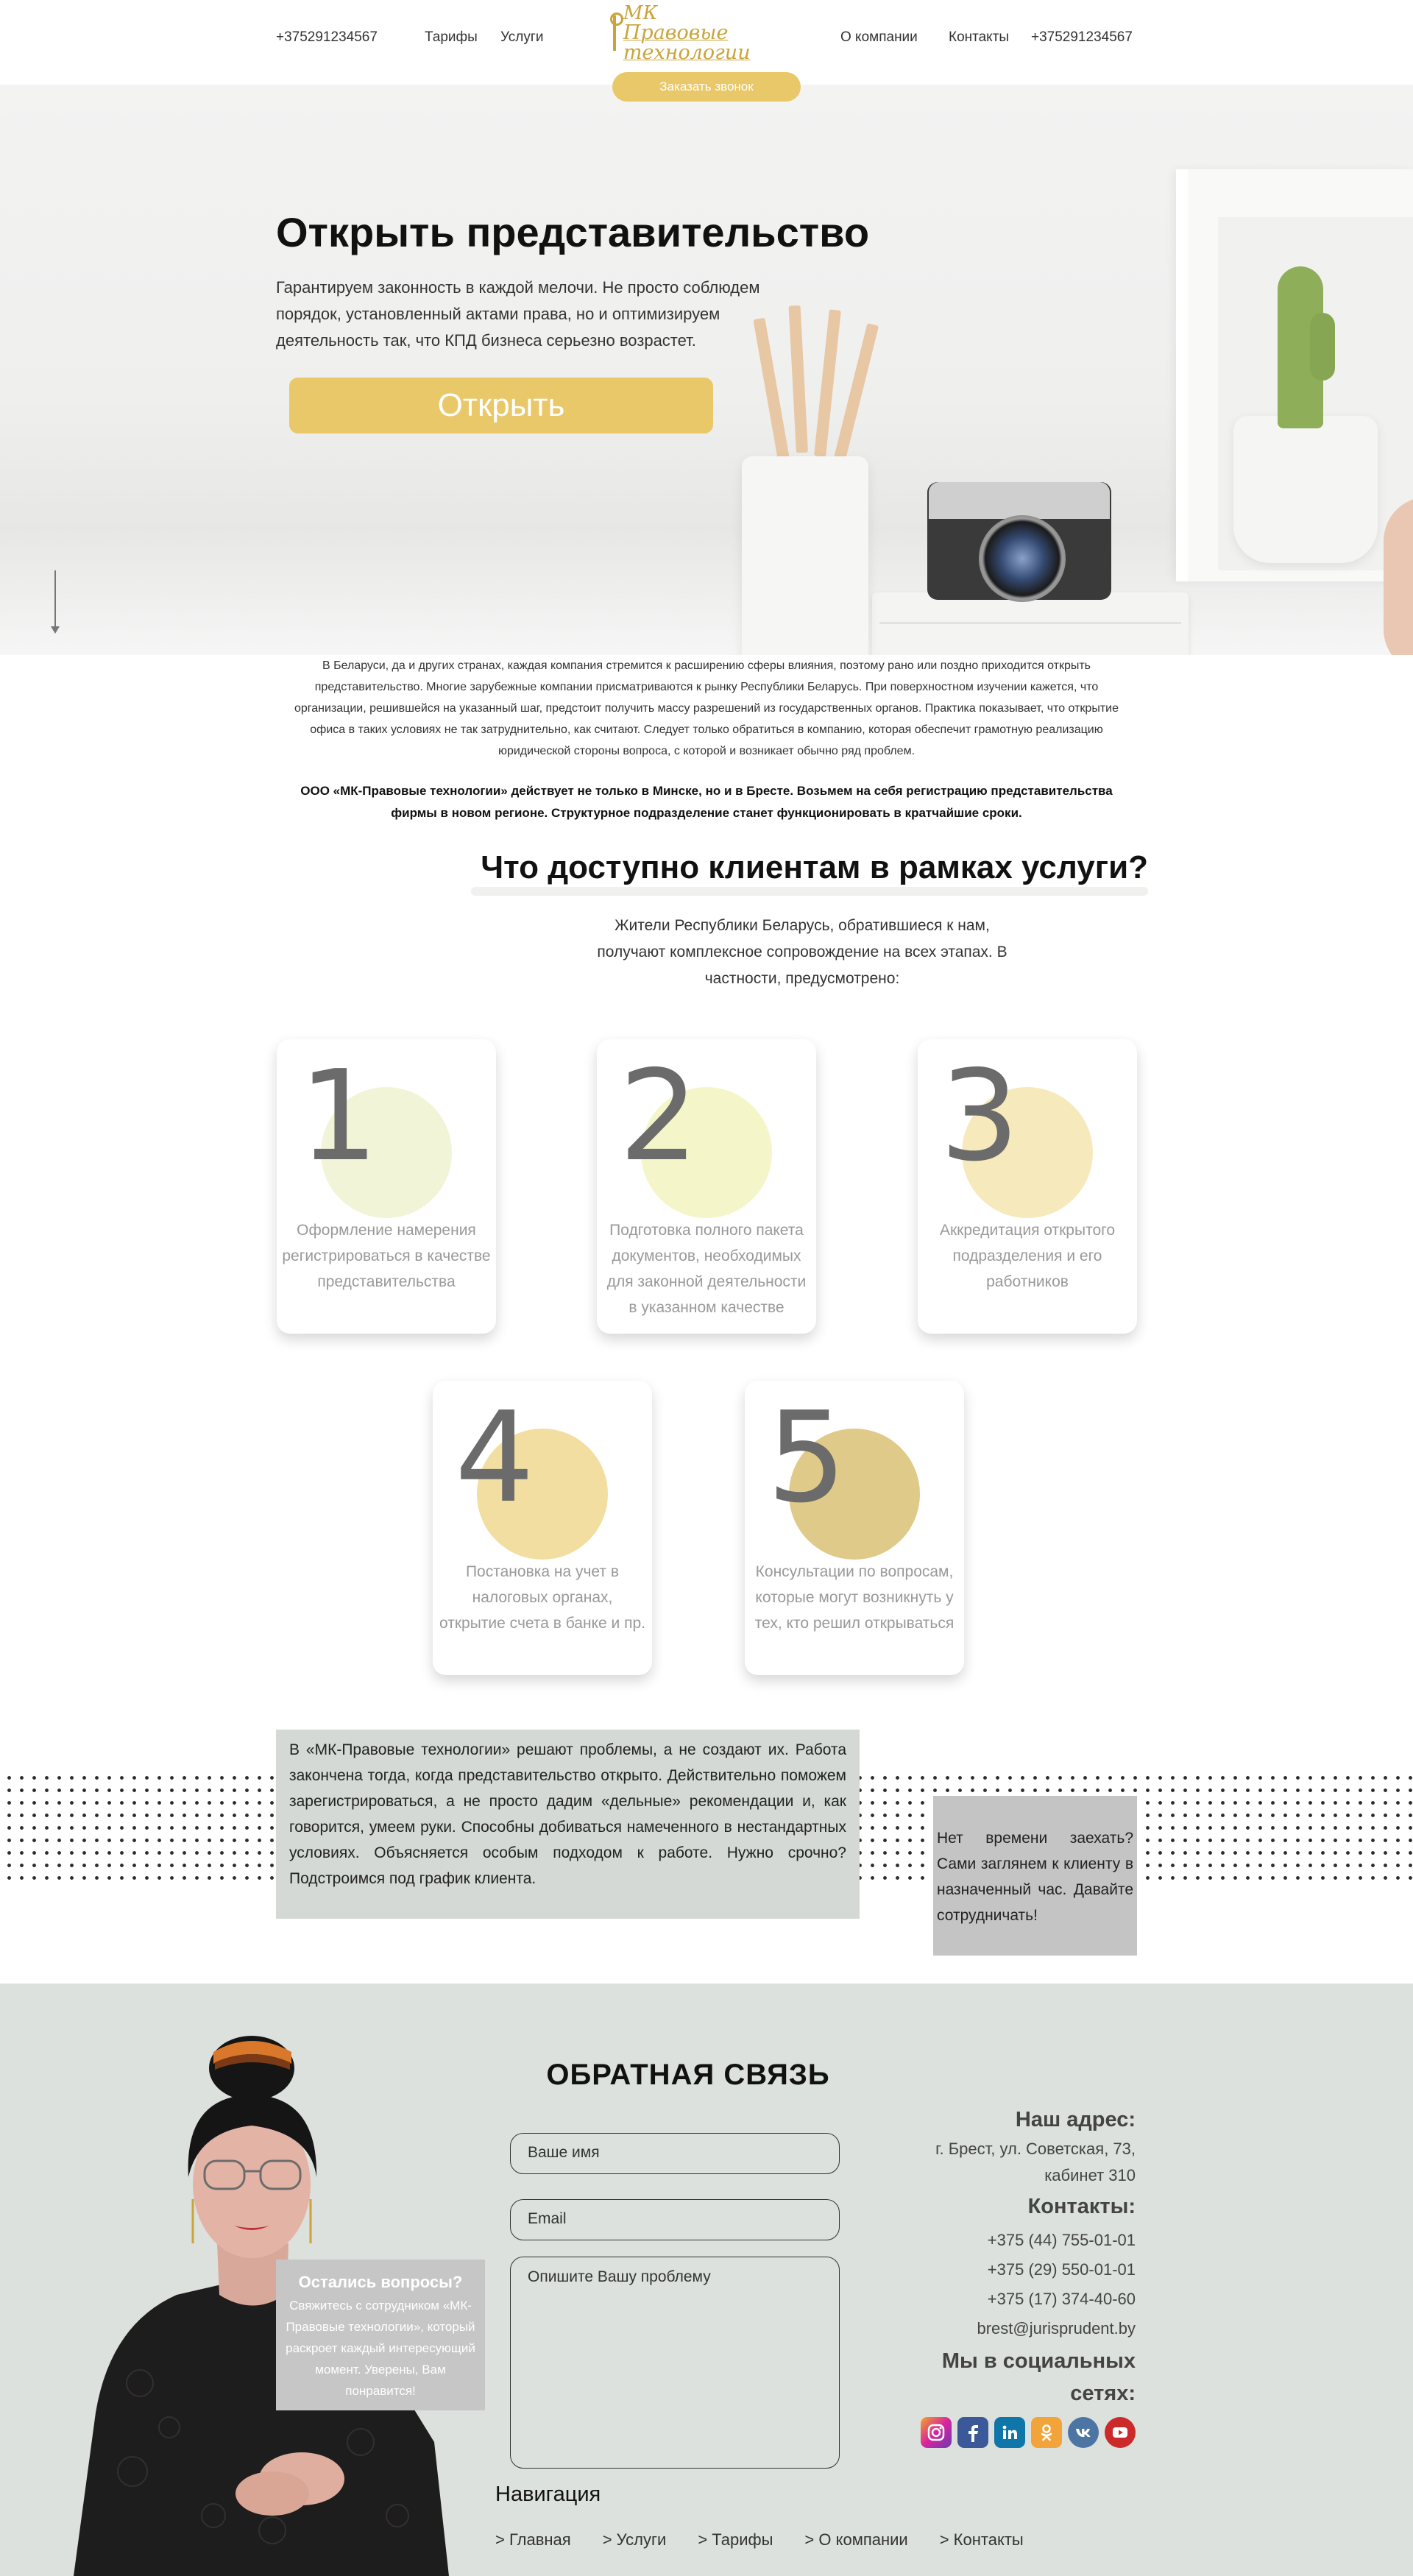  What do you see at coordinates (495, 1458) in the screenshot?
I see `card-number: 4` at bounding box center [495, 1458].